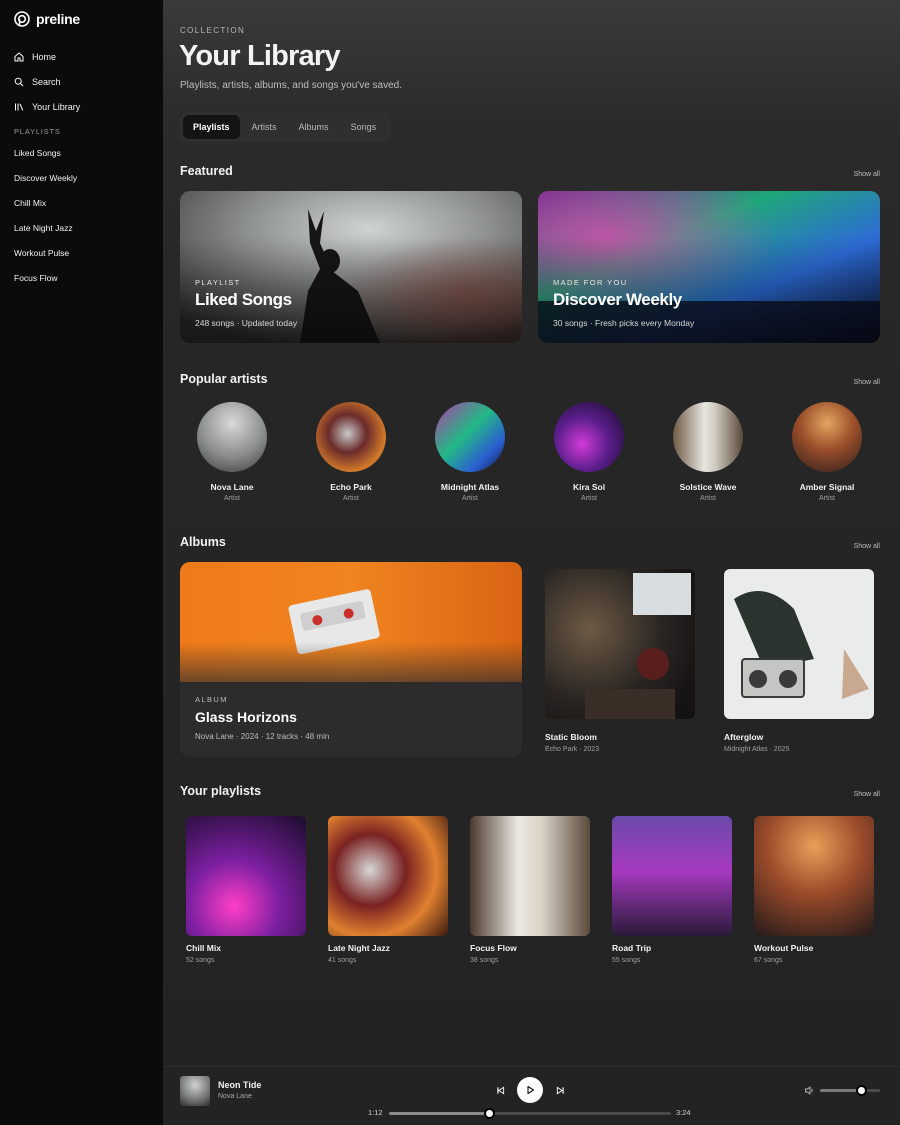  I want to click on playlist-subtitle: 41 songs, so click(342, 960).